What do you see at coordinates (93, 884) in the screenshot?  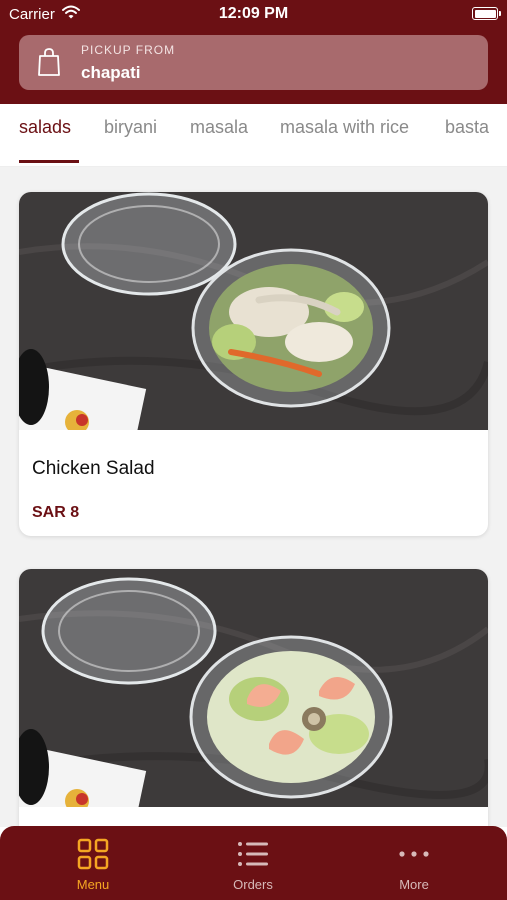 I see `nav-menu-label: Menu` at bounding box center [93, 884].